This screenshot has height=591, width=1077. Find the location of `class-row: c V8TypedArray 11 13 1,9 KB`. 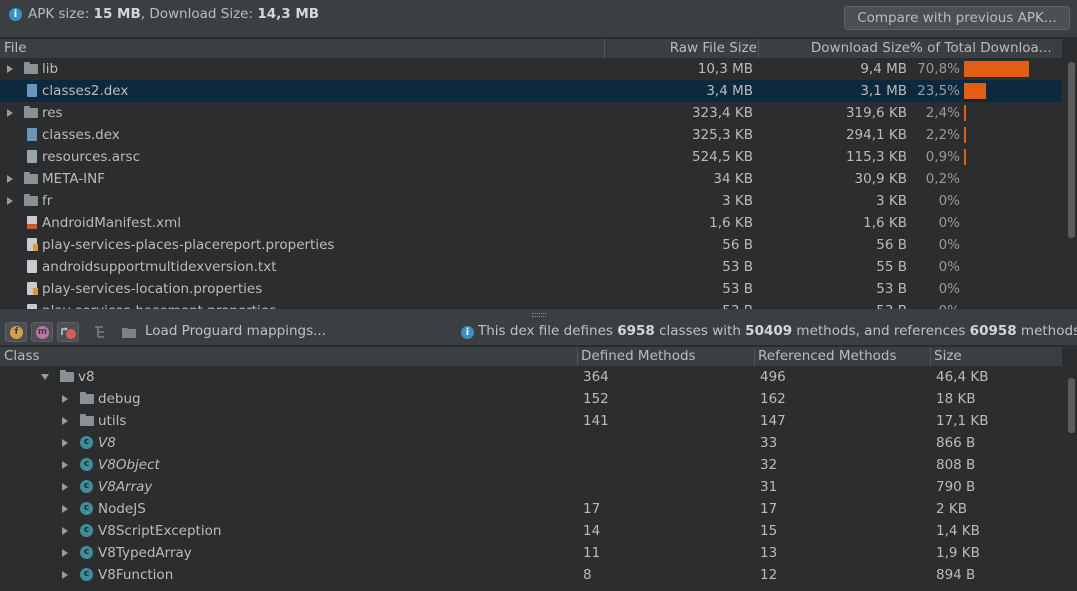

class-row: c V8TypedArray 11 13 1,9 KB is located at coordinates (538, 553).